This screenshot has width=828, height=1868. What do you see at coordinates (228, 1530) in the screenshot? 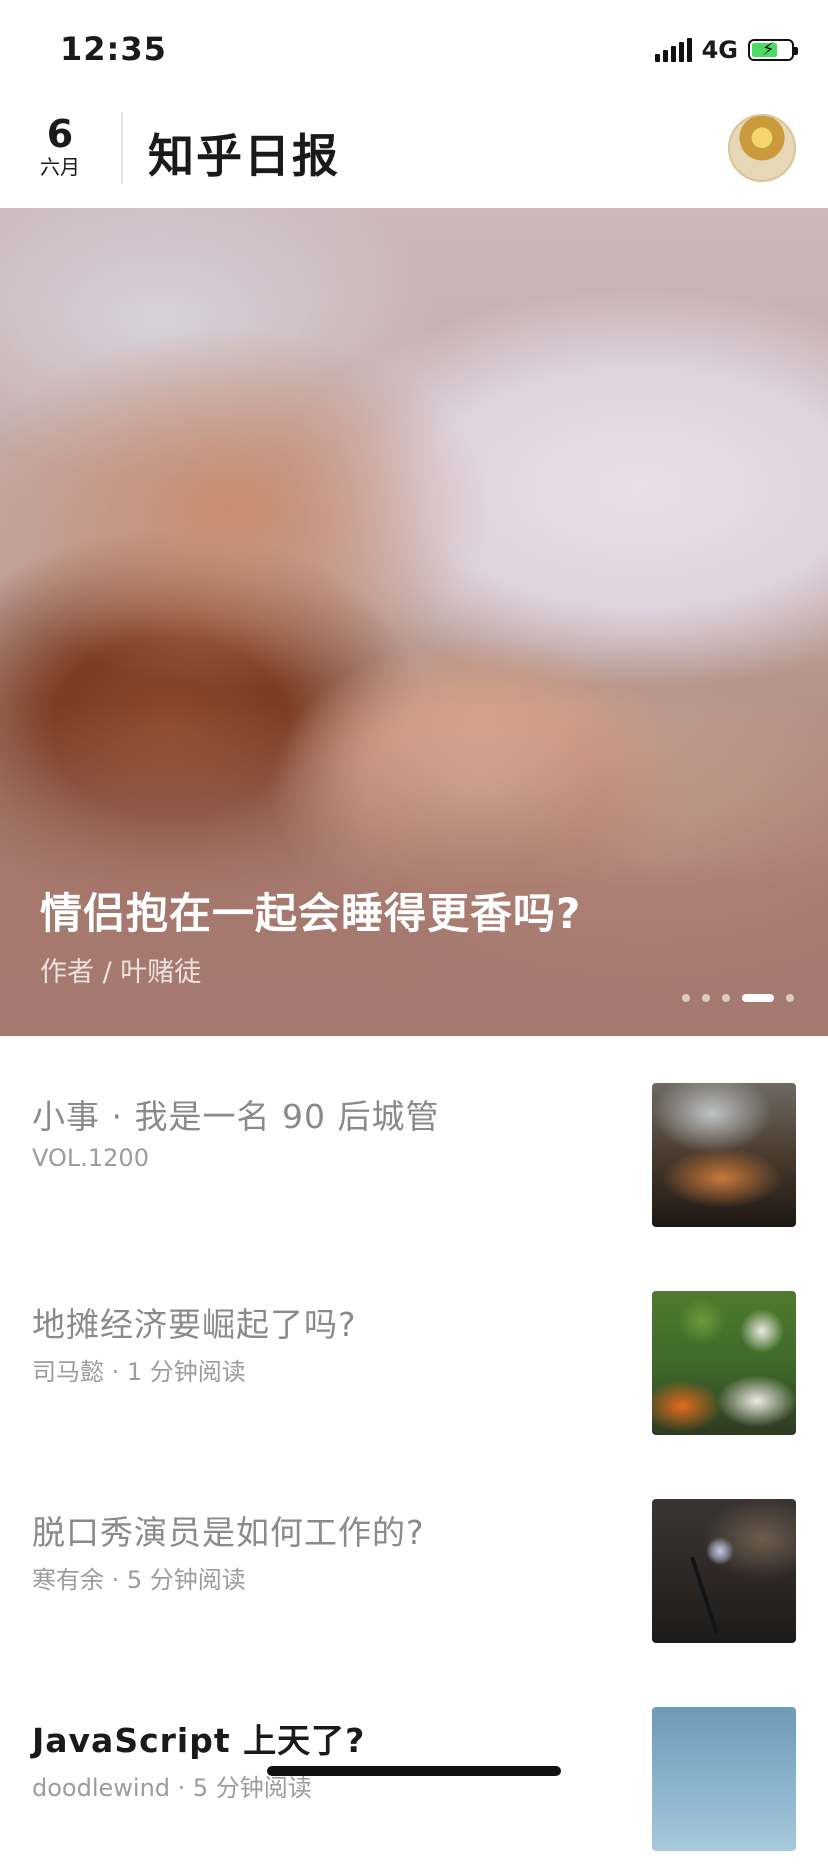
I see `article-title: 脱口秀演员是如何工作的?` at bounding box center [228, 1530].